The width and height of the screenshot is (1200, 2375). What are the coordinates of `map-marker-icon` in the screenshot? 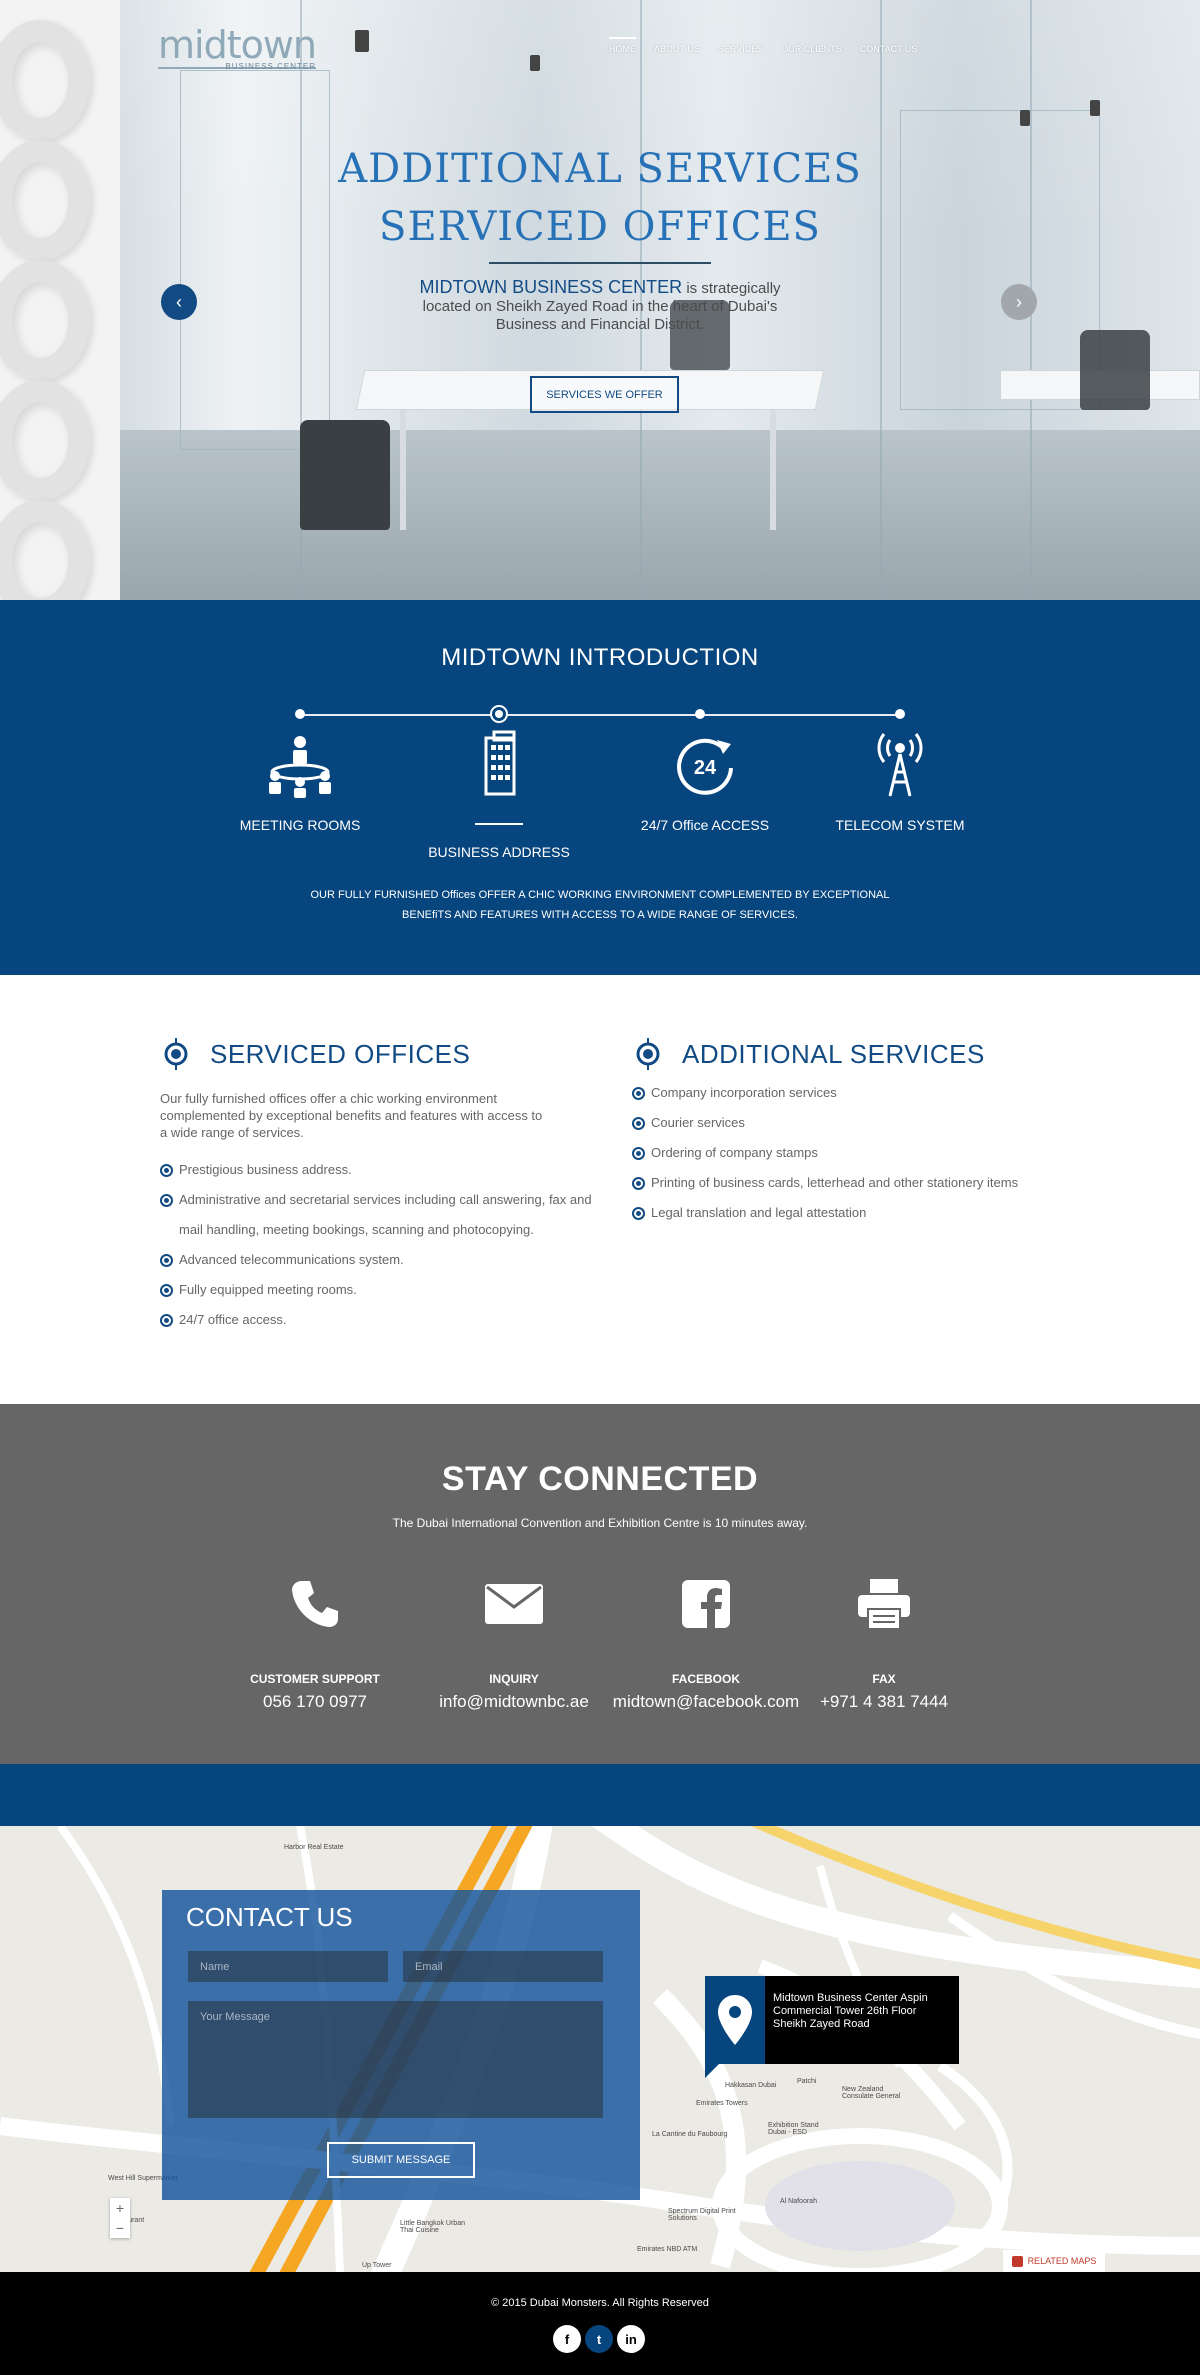 It's located at (1017, 2261).